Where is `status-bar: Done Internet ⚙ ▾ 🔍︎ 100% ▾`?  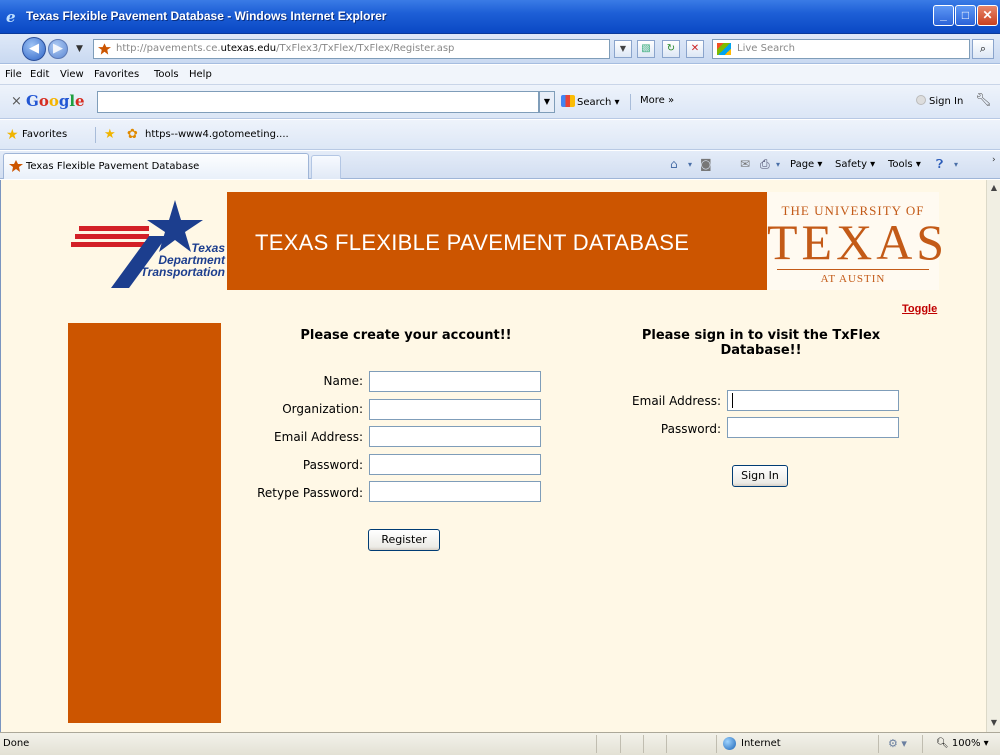
status-bar: Done Internet ⚙ ▾ 🔍︎ 100% ▾ is located at coordinates (500, 743).